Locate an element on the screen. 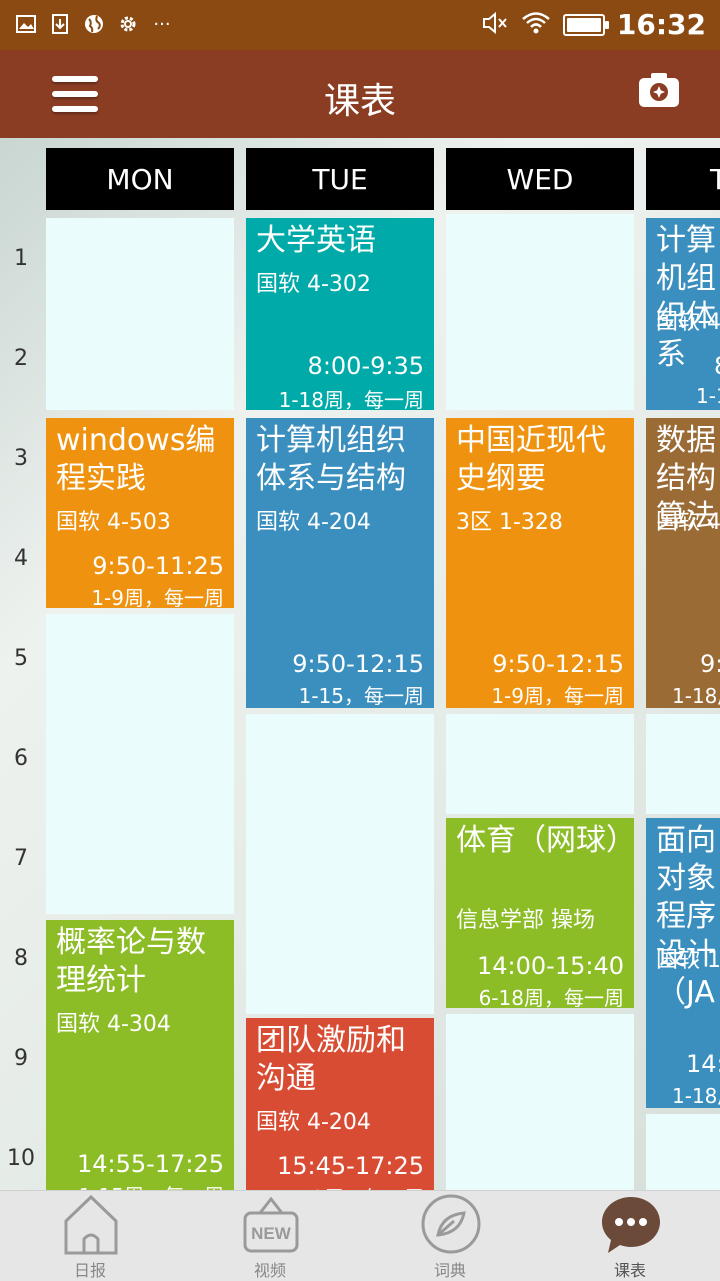  course-name: 中国近现代史纲要 is located at coordinates (531, 459).